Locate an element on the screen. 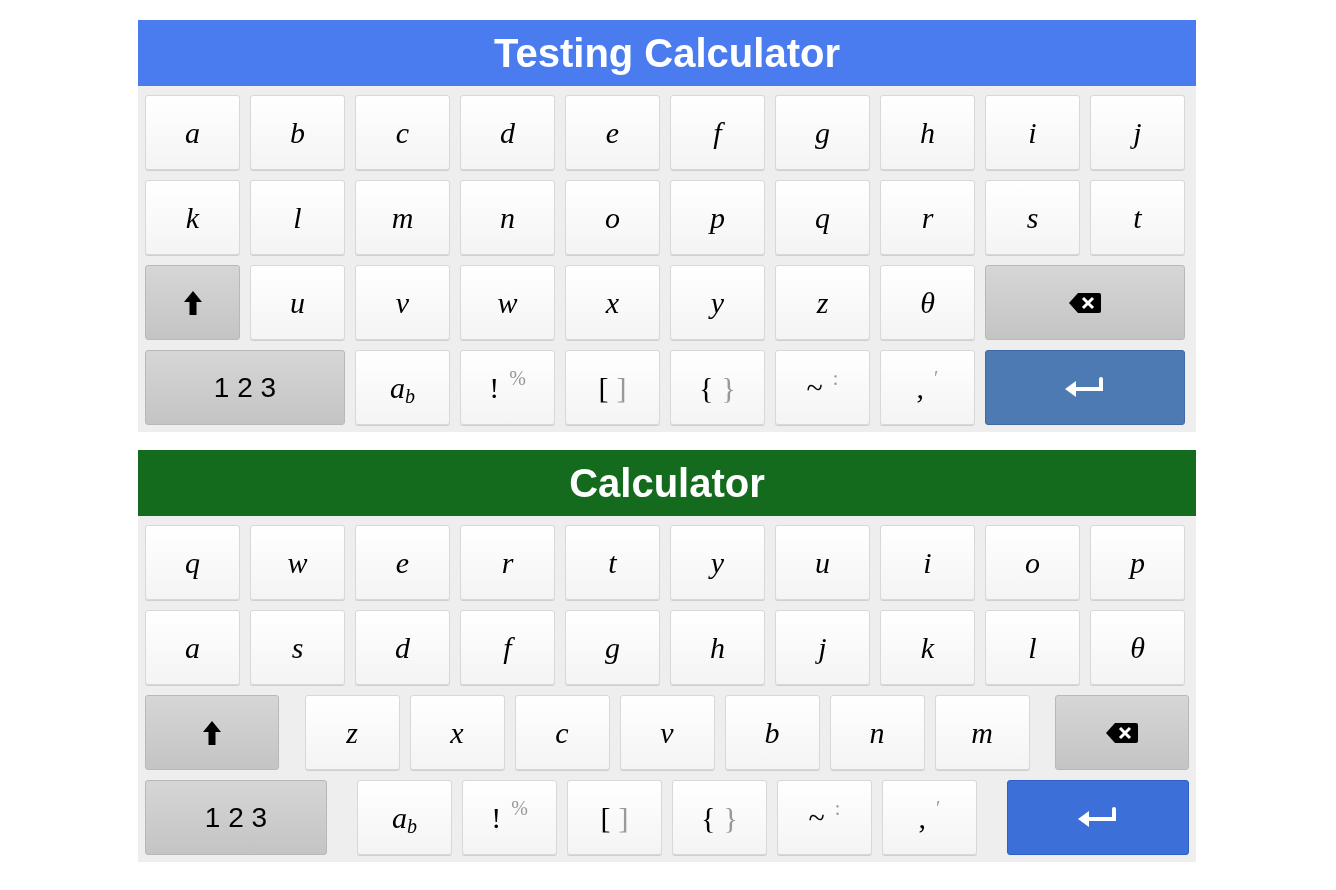 This screenshot has height=890, width=1336. calculator-title: Calculator is located at coordinates (667, 483).